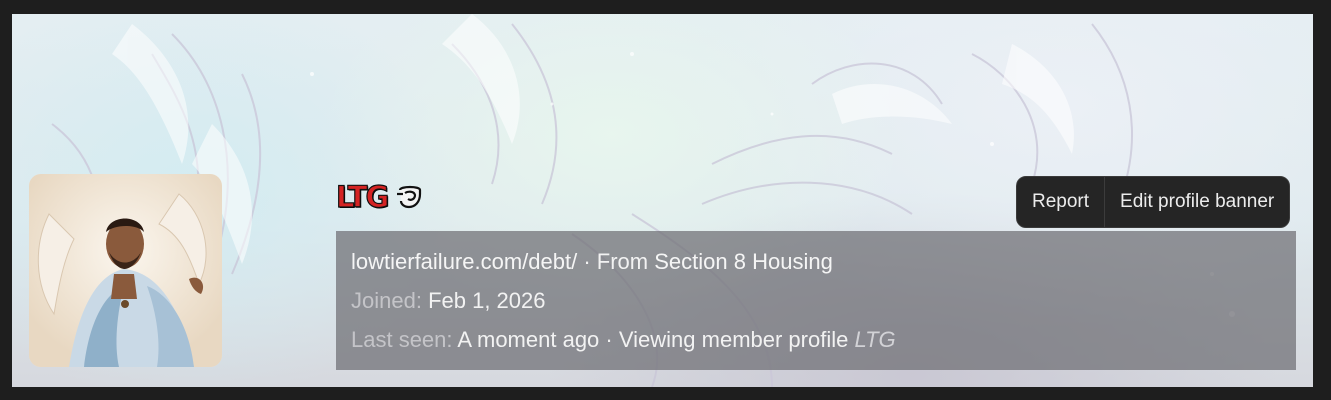 Image resolution: width=1331 pixels, height=400 pixels. I want to click on trophy-emblem-icon, so click(410, 197).